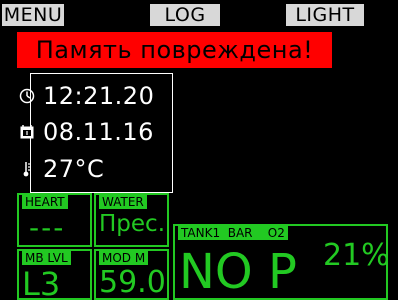  I want to click on water-value: Прес., so click(132, 224).